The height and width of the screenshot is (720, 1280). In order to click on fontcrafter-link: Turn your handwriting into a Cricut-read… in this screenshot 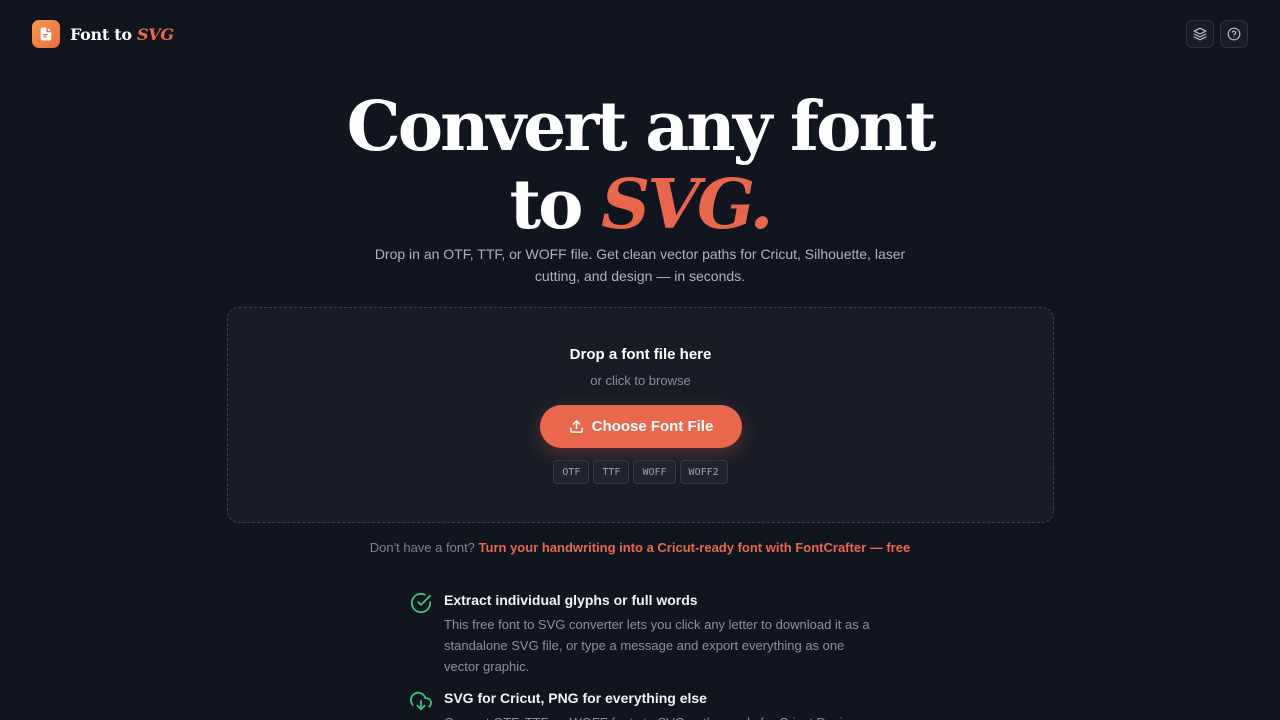, I will do `click(695, 547)`.